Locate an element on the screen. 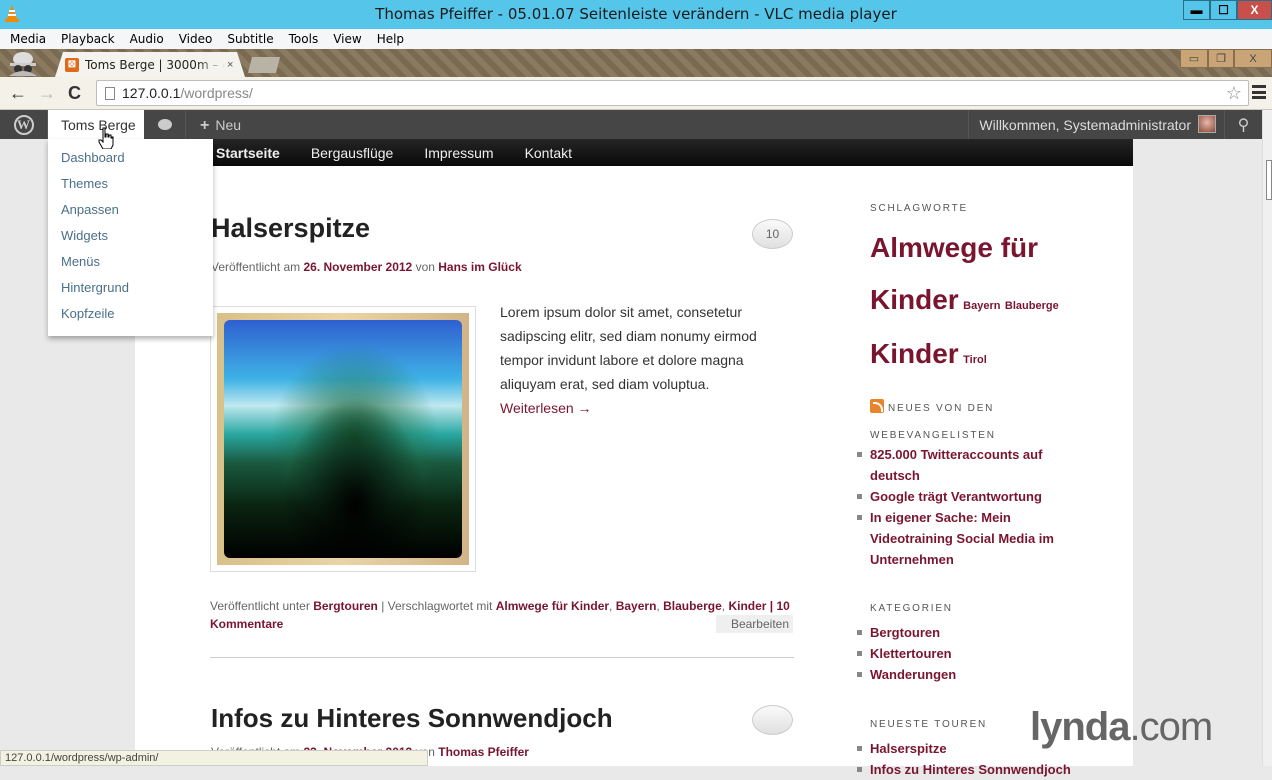 This screenshot has width=1272, height=780. tag-link: Kinder is located at coordinates (747, 606).